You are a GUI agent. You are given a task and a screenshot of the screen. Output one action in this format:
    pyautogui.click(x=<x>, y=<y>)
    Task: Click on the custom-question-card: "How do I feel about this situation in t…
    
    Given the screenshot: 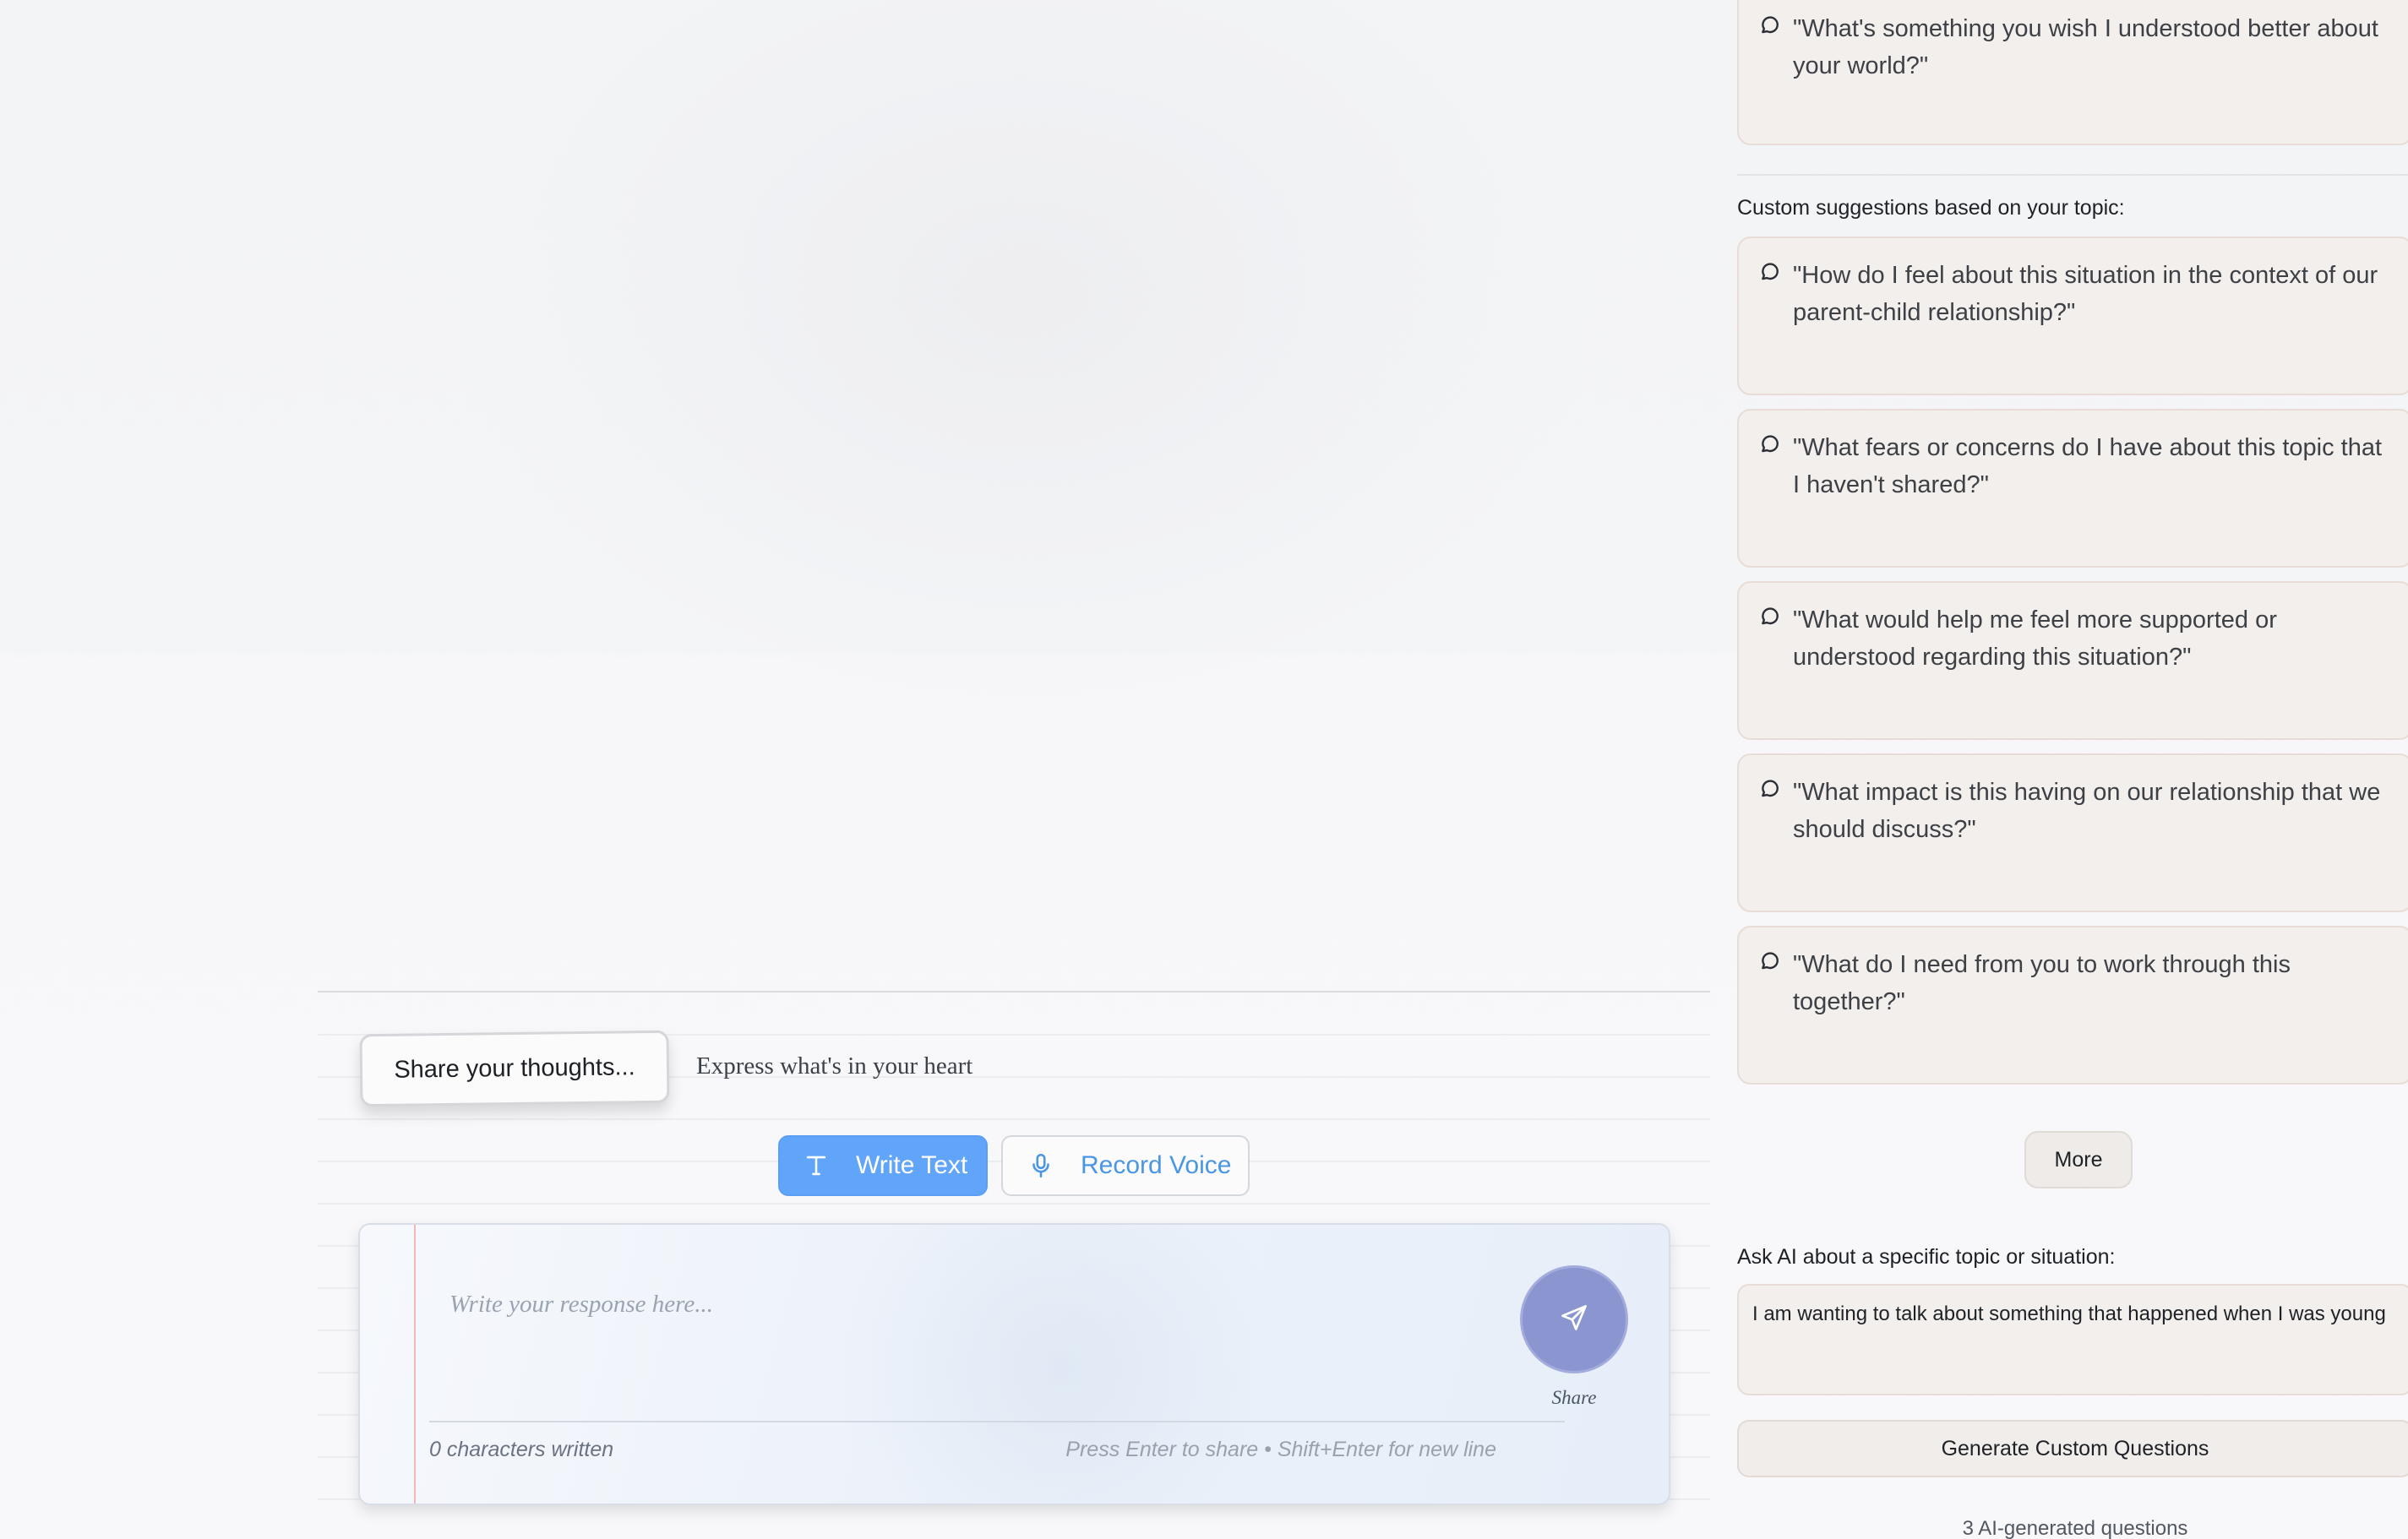 What is the action you would take?
    pyautogui.click(x=2072, y=316)
    